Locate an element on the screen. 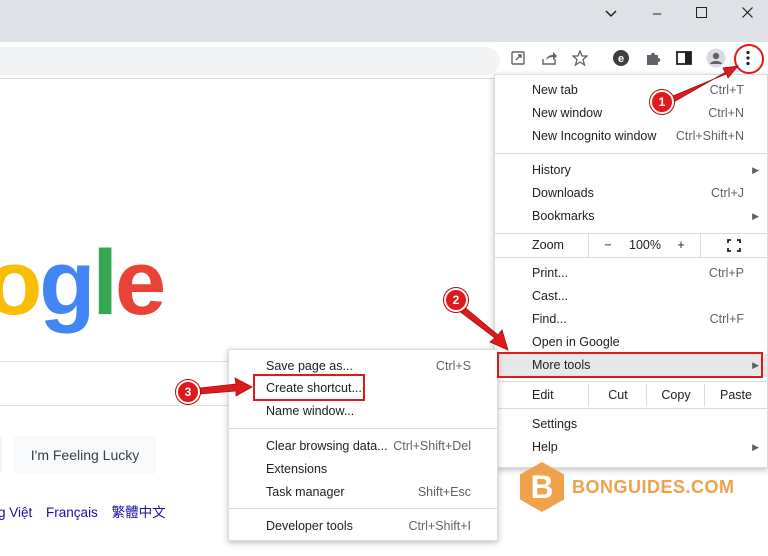 The image size is (768, 556). watermark-text: BONGUIDES.COM is located at coordinates (653, 486).